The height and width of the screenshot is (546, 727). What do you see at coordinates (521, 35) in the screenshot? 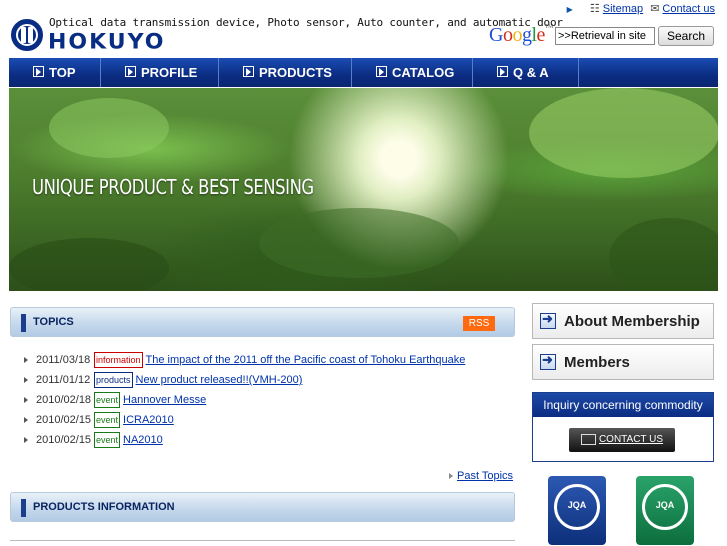
I see `google-logo: GoogleTM` at bounding box center [521, 35].